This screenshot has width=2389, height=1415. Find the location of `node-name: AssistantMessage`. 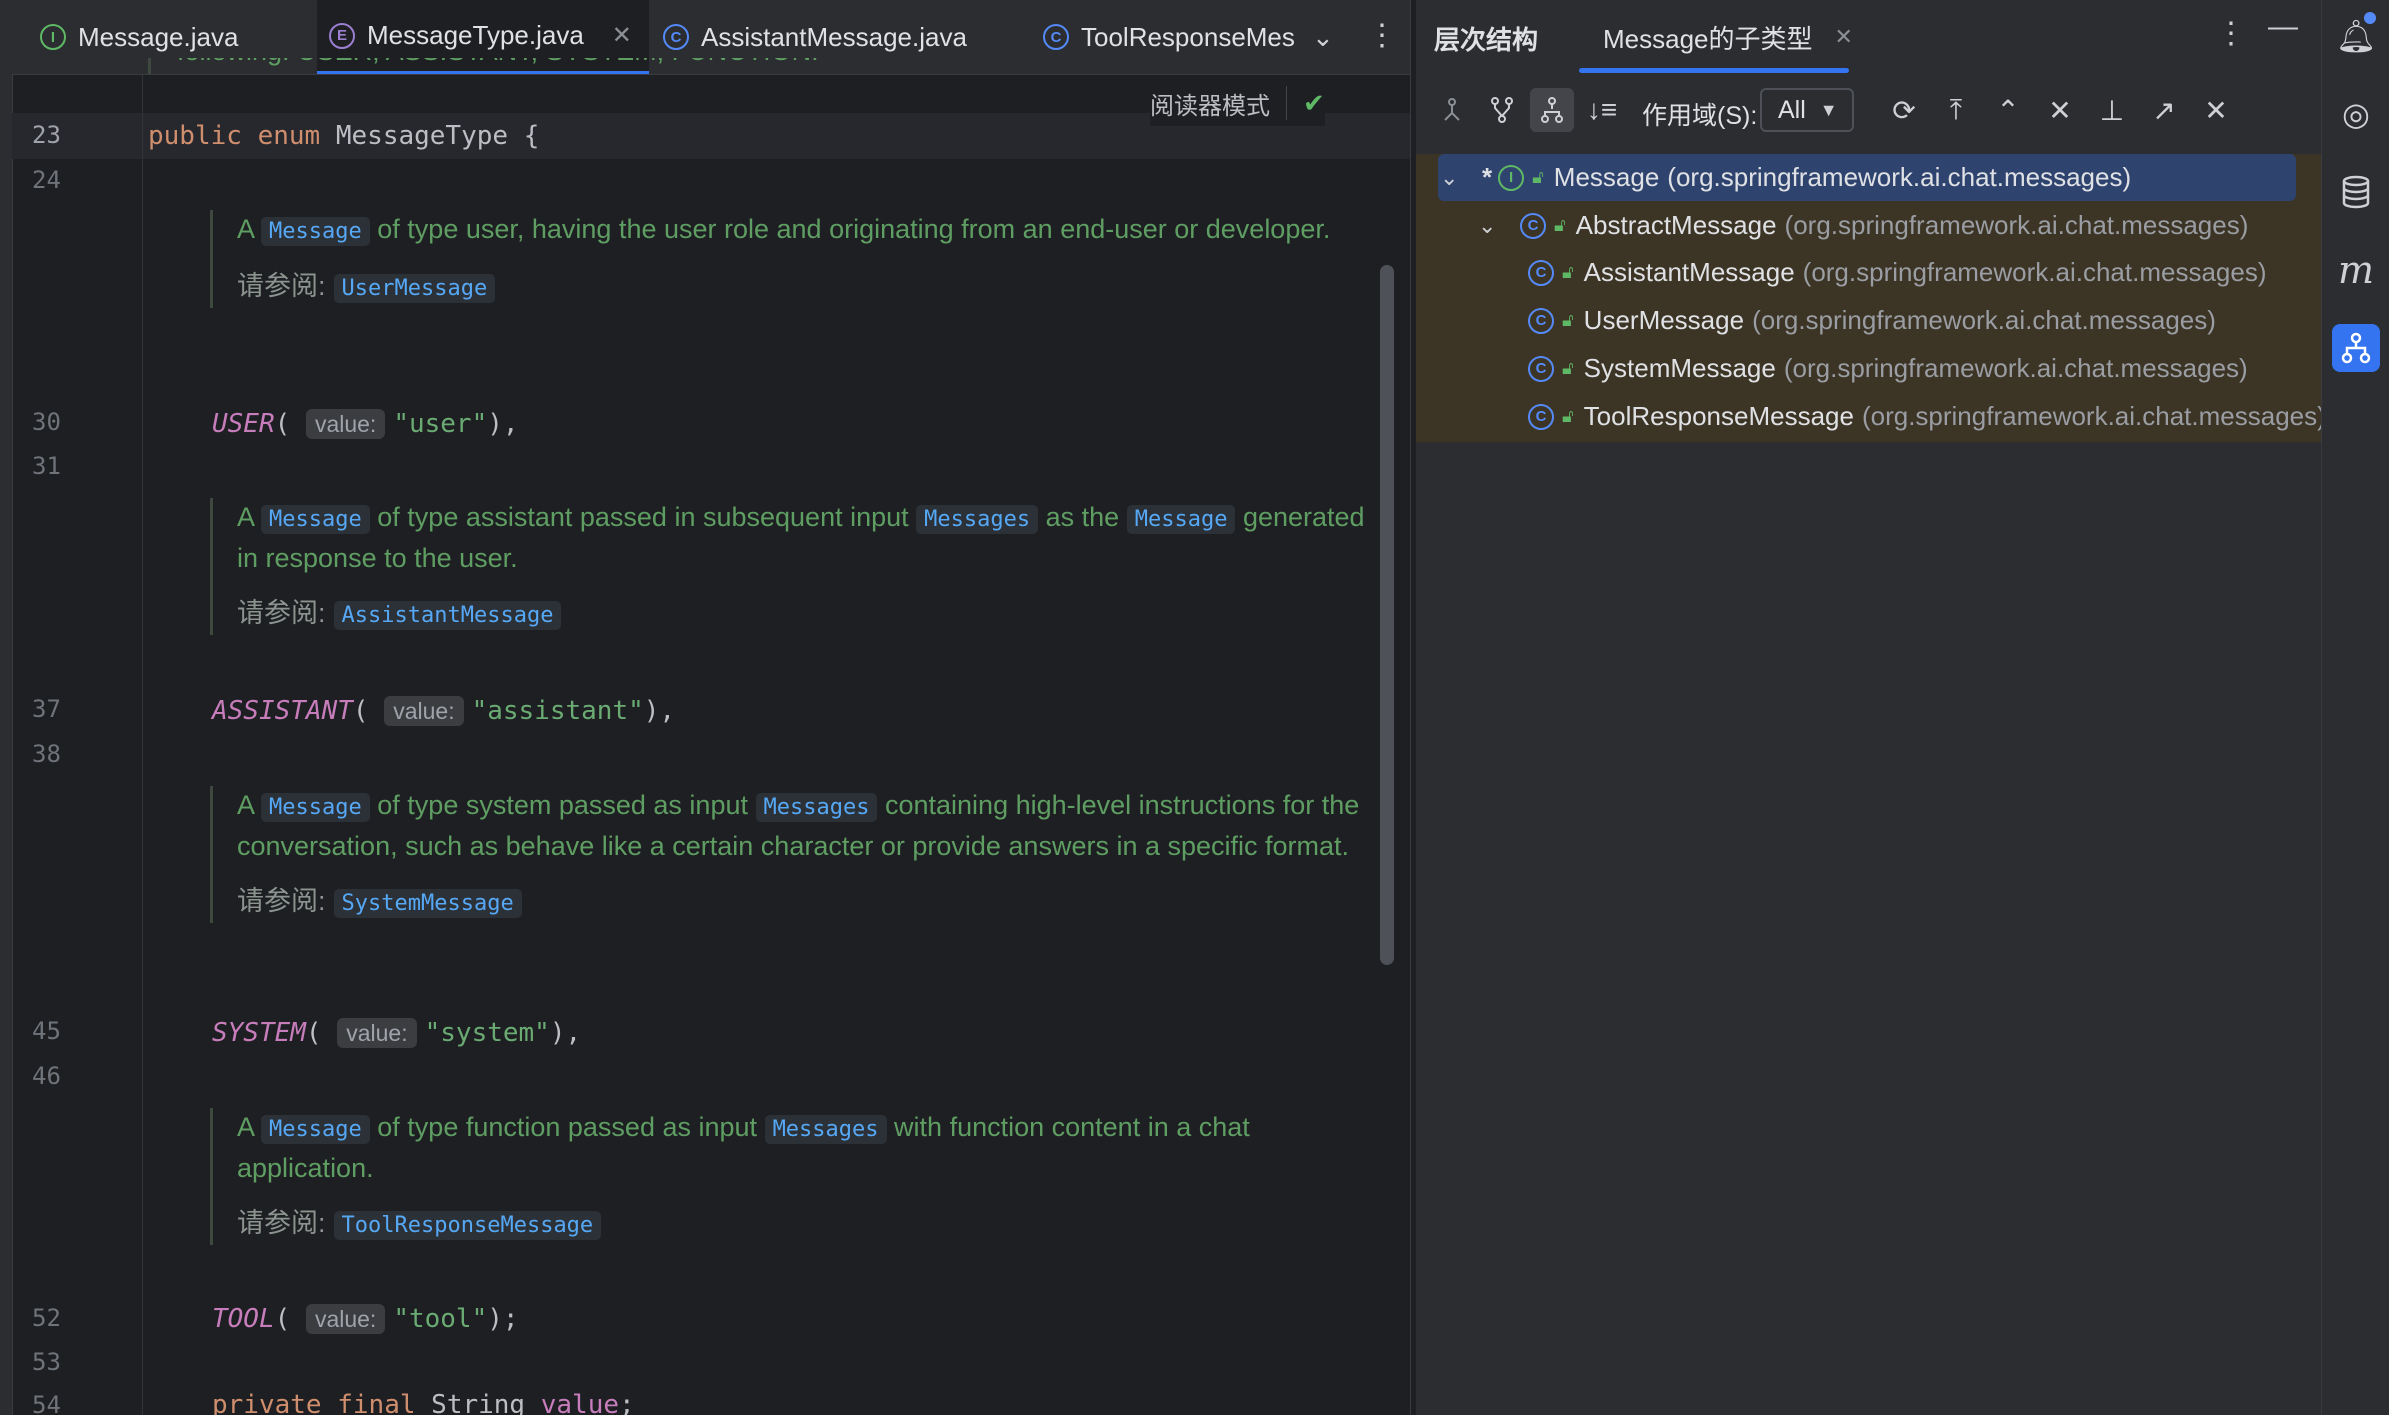

node-name: AssistantMessage is located at coordinates (1689, 272).